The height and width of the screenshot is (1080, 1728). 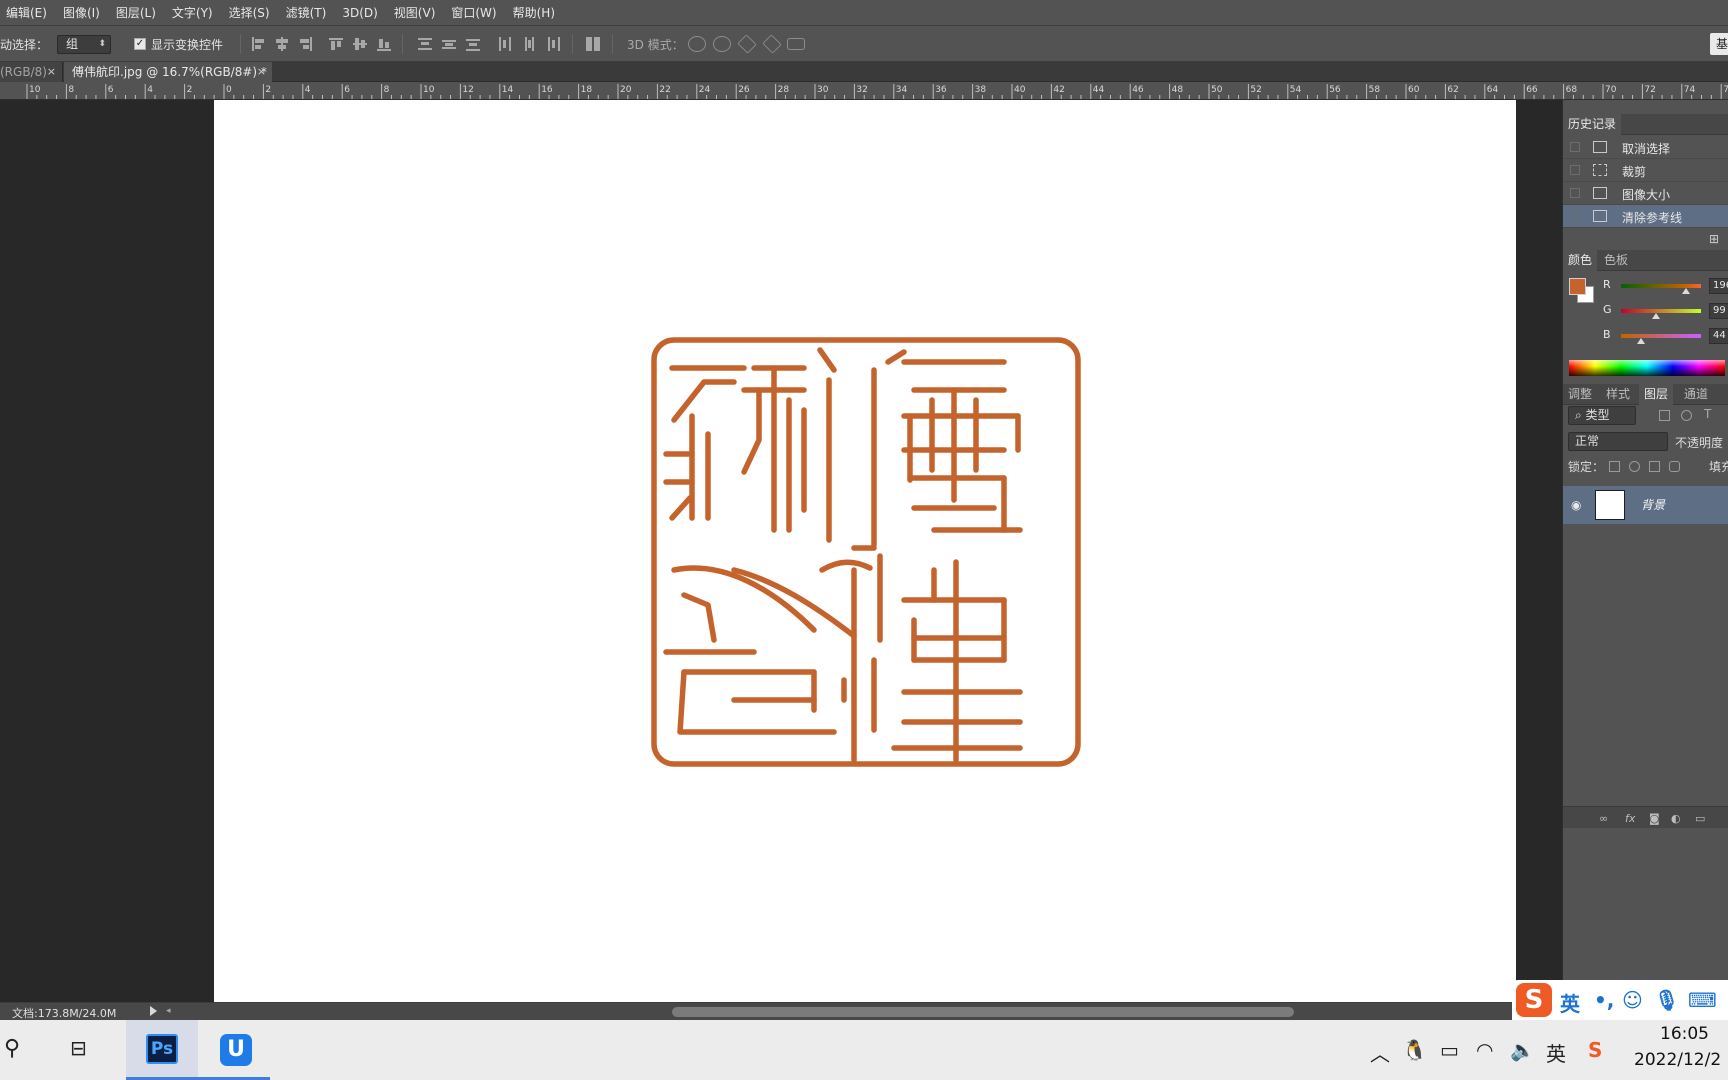 I want to click on distribute-center-icon, so click(x=530, y=44).